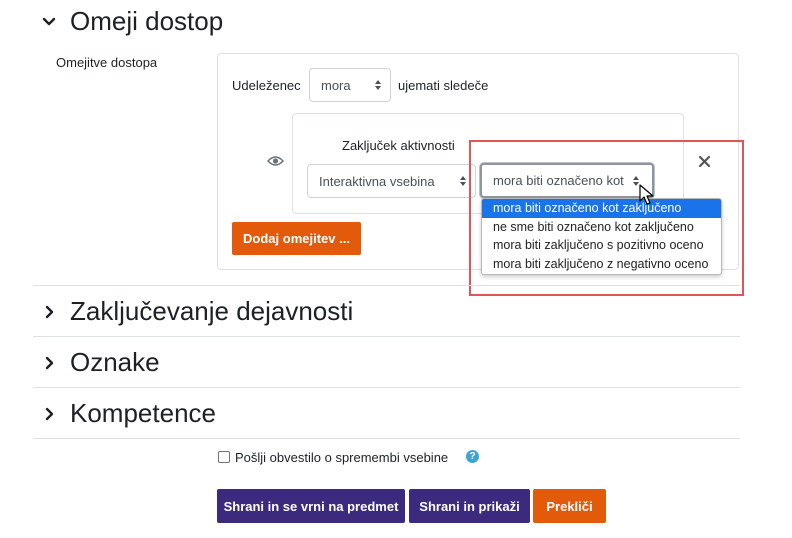  I want to click on delete-condition-icon, so click(704, 161).